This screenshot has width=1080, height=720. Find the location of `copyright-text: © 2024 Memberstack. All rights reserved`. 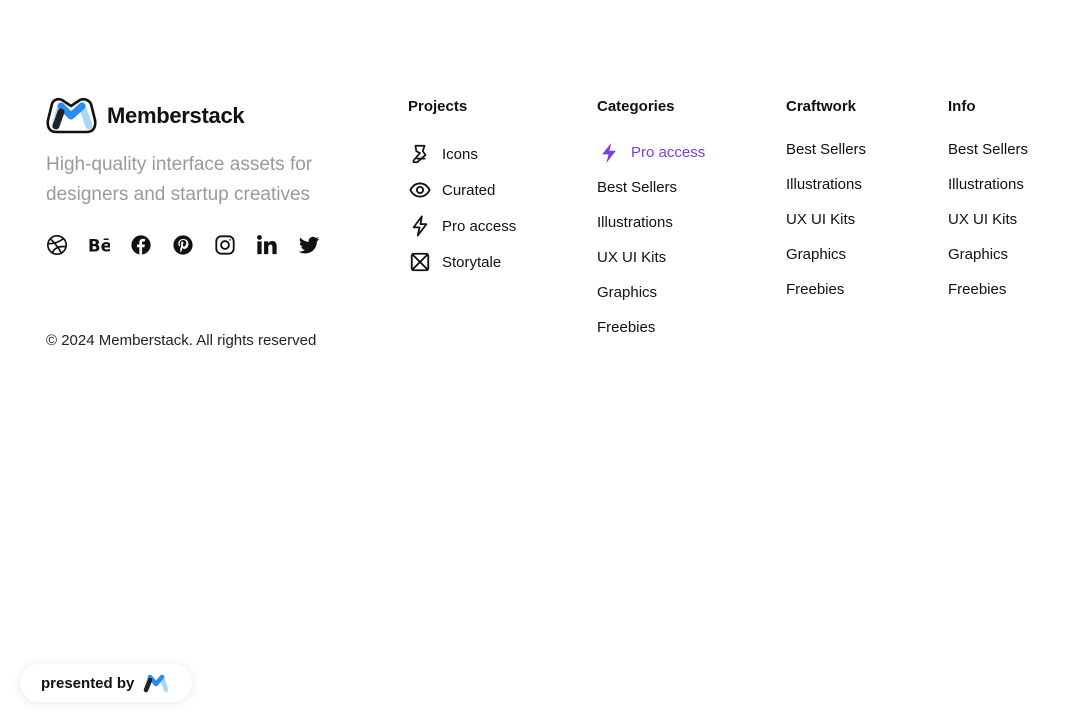

copyright-text: © 2024 Memberstack. All rights reserved is located at coordinates (181, 340).